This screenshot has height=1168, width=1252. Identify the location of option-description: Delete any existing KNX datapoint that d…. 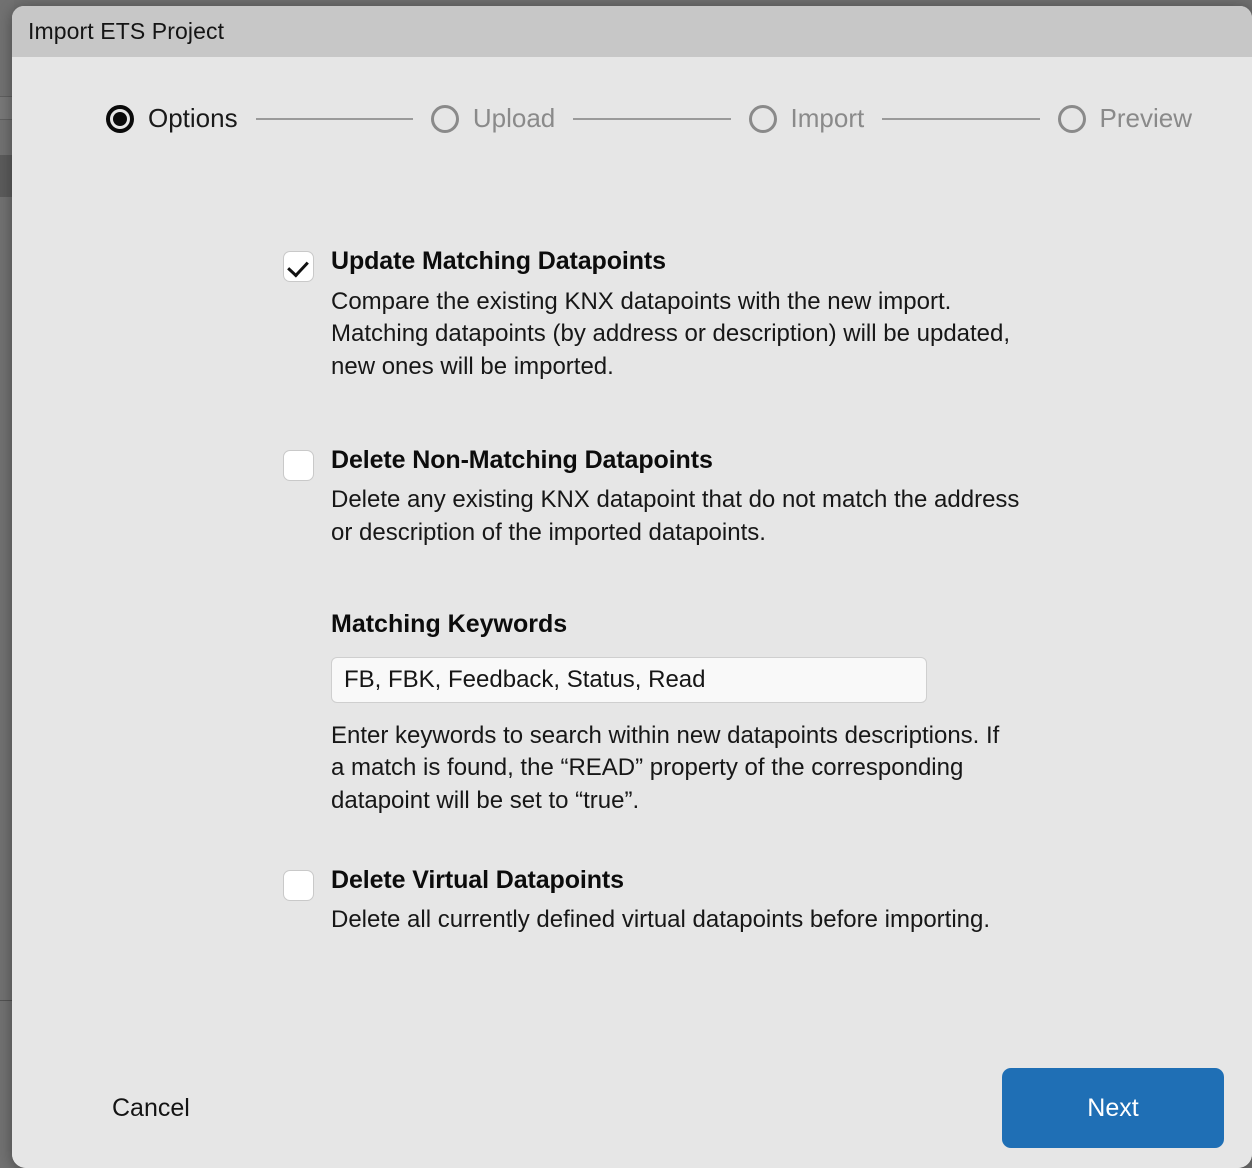
(675, 516).